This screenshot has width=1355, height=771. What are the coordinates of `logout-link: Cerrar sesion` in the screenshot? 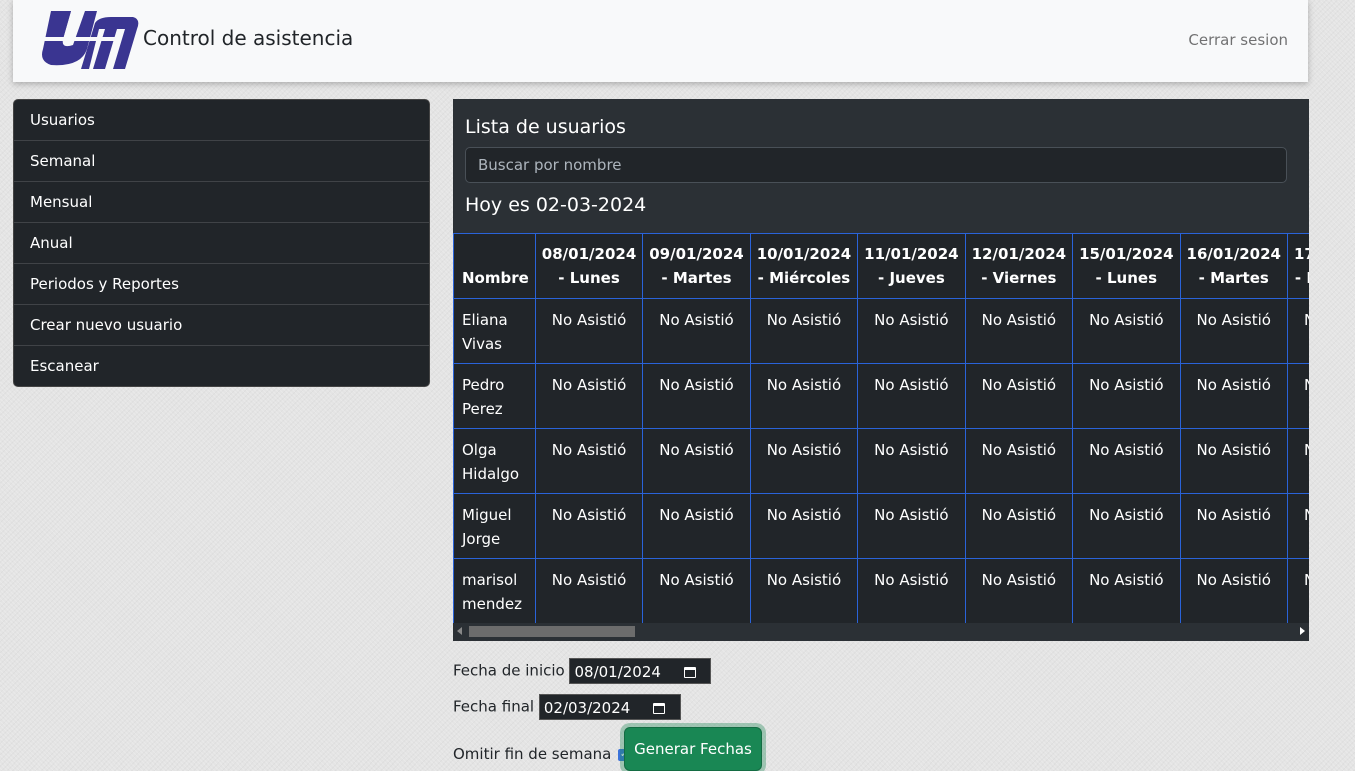 It's located at (1238, 40).